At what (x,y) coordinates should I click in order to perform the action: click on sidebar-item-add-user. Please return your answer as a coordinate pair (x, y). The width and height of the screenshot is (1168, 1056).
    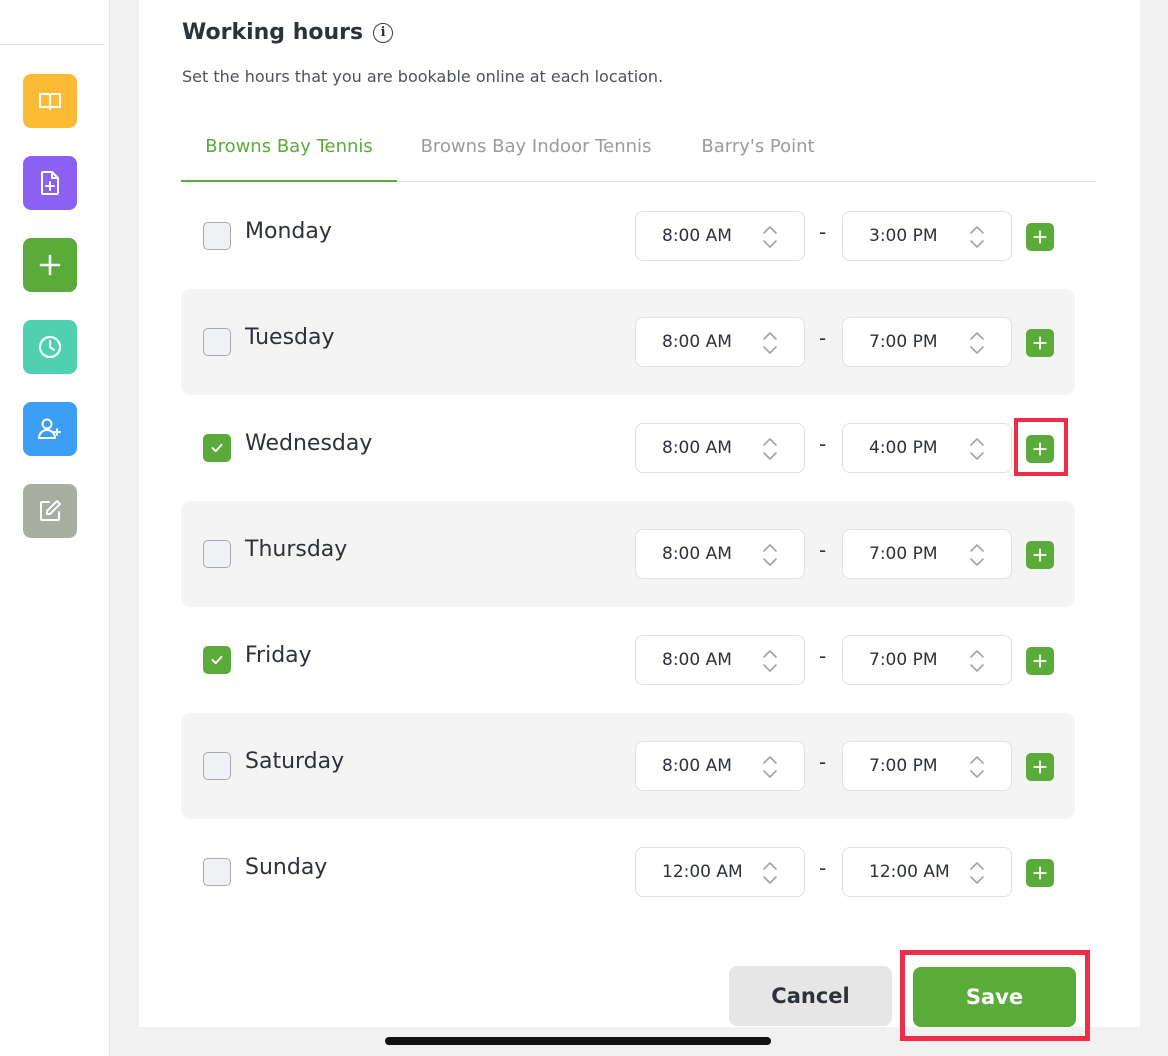
    Looking at the image, I should click on (50, 429).